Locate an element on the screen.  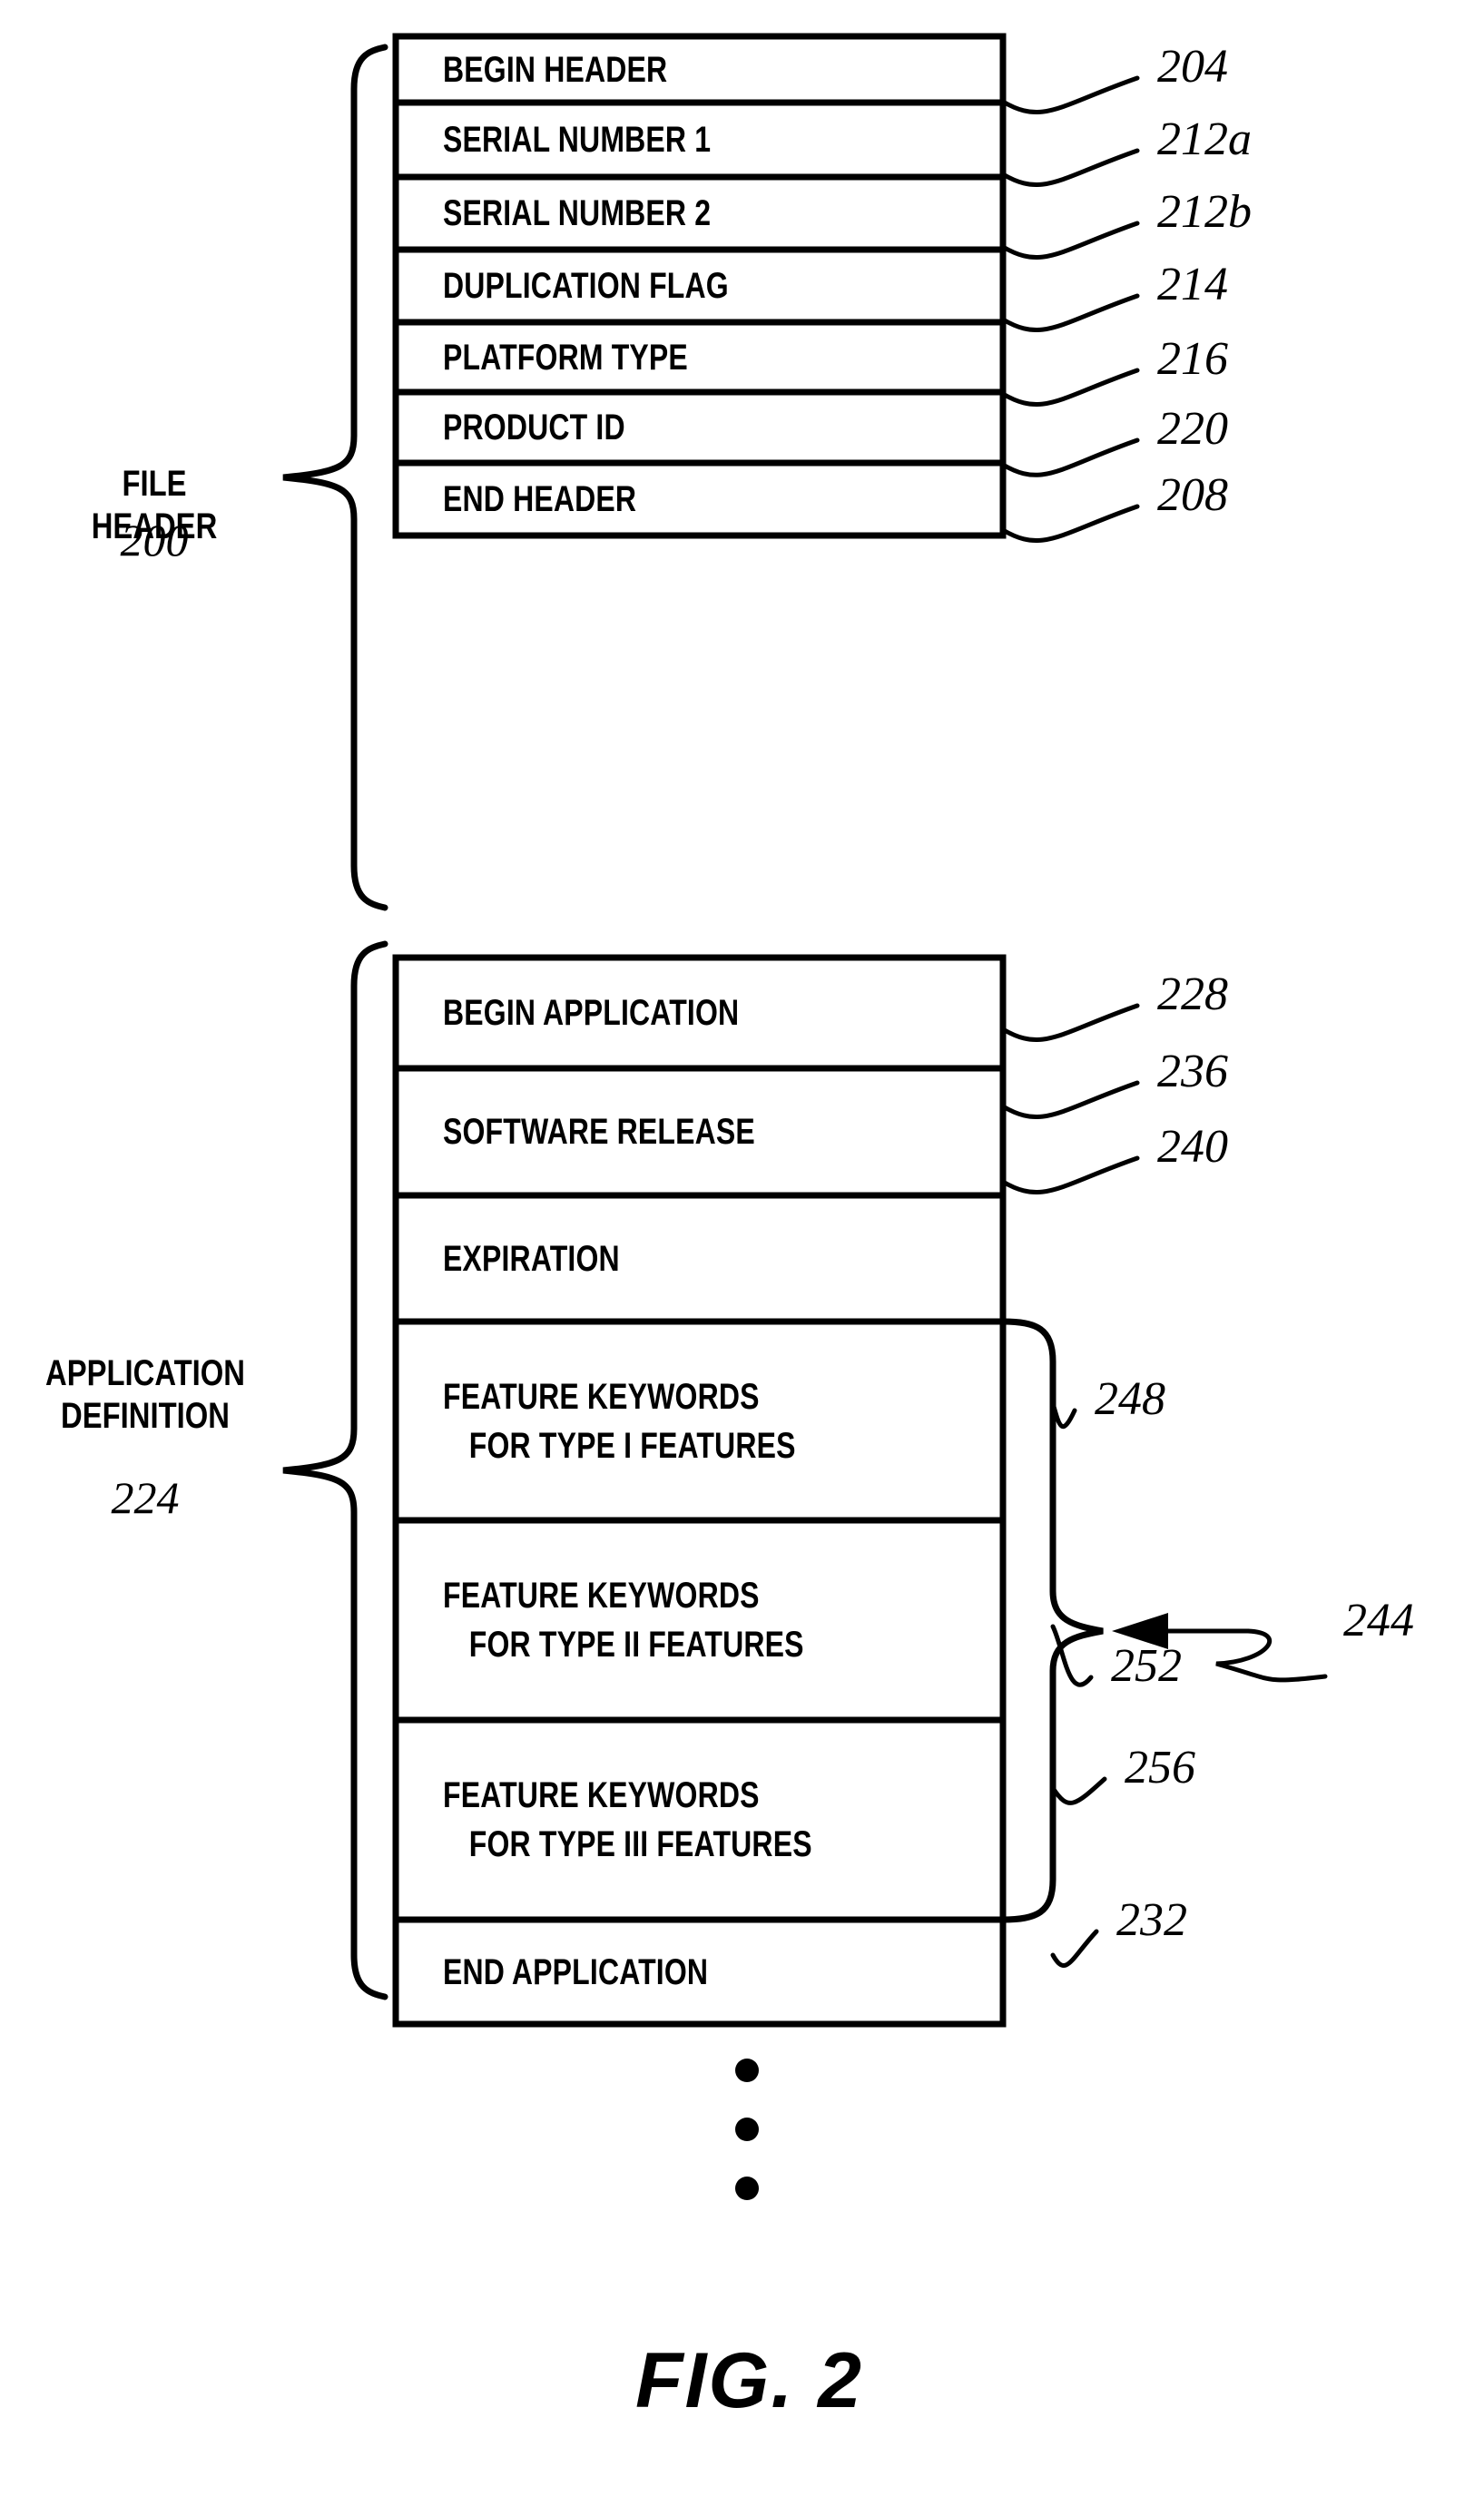
feature-keywords-bracket is located at coordinates (1051, 1620).